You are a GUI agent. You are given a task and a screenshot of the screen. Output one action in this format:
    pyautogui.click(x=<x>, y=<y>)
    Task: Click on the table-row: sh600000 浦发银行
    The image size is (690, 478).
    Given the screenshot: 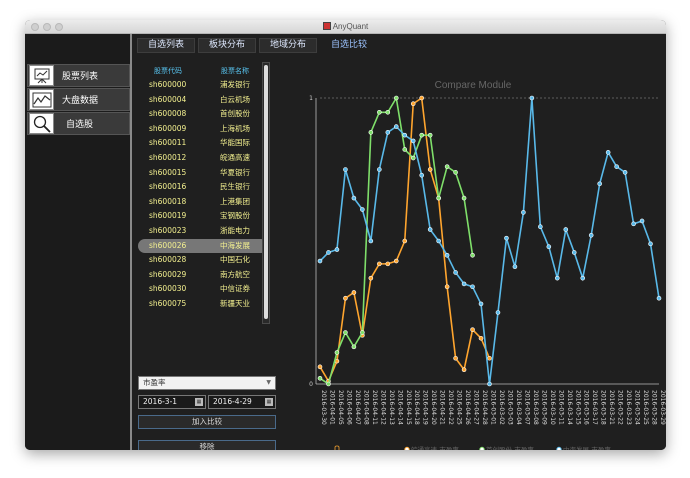 What is the action you would take?
    pyautogui.click(x=203, y=85)
    